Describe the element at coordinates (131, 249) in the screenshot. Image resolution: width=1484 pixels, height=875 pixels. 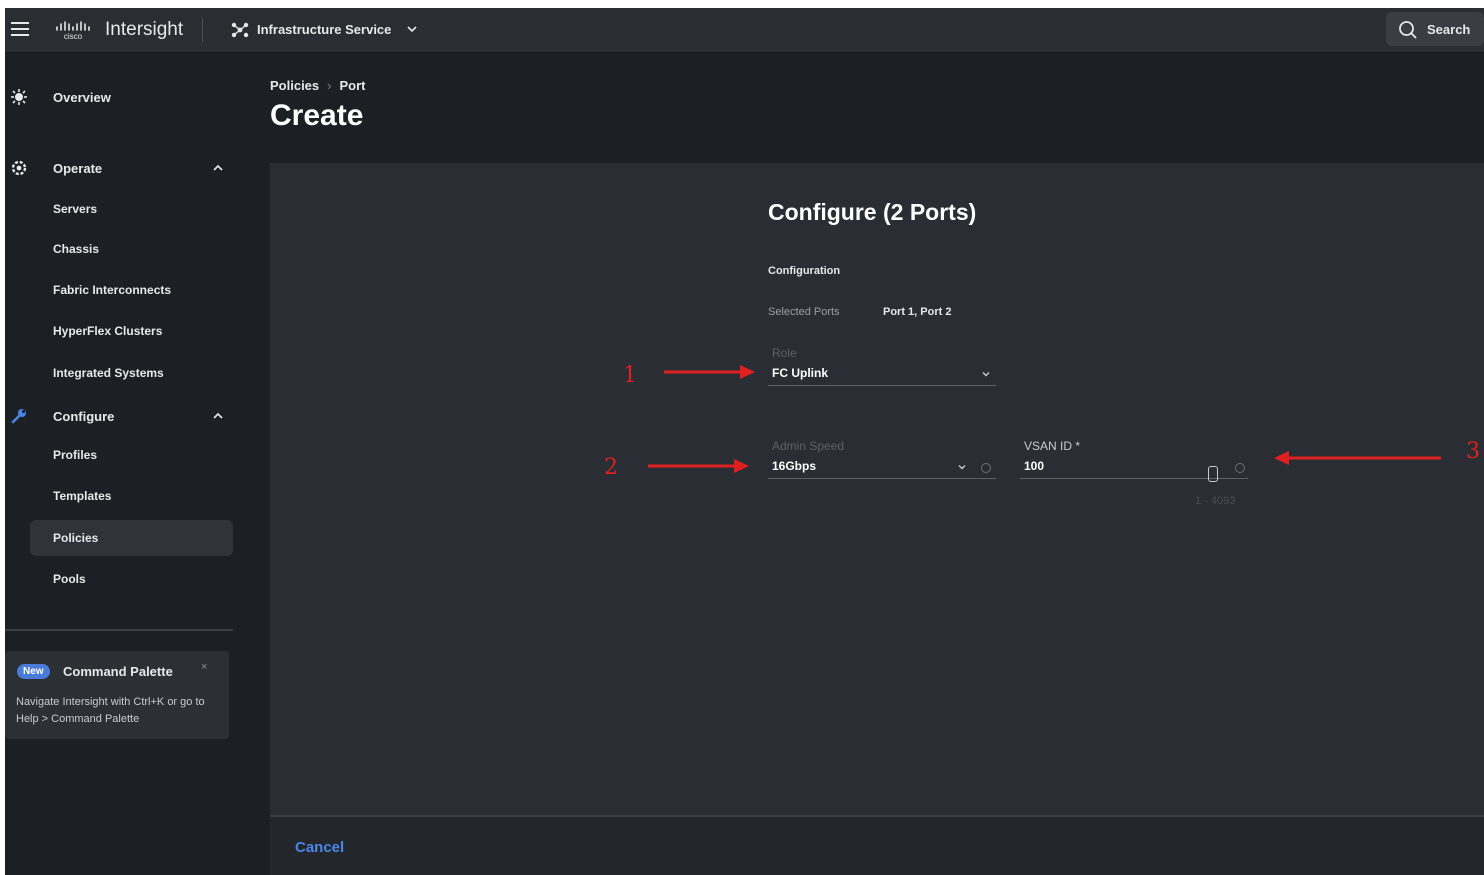
I see `sidebar-item-chassis: Chassis` at that location.